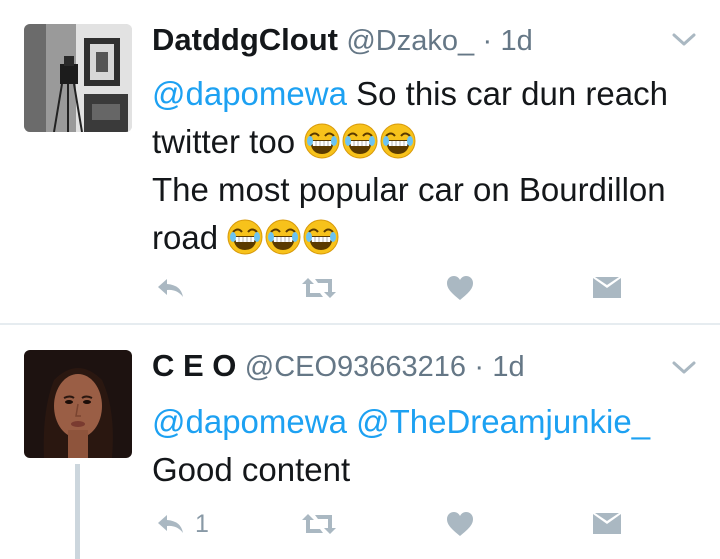 Image resolution: width=720 pixels, height=559 pixels. Describe the element at coordinates (410, 41) in the screenshot. I see `user-handle: @Dzako_` at that location.